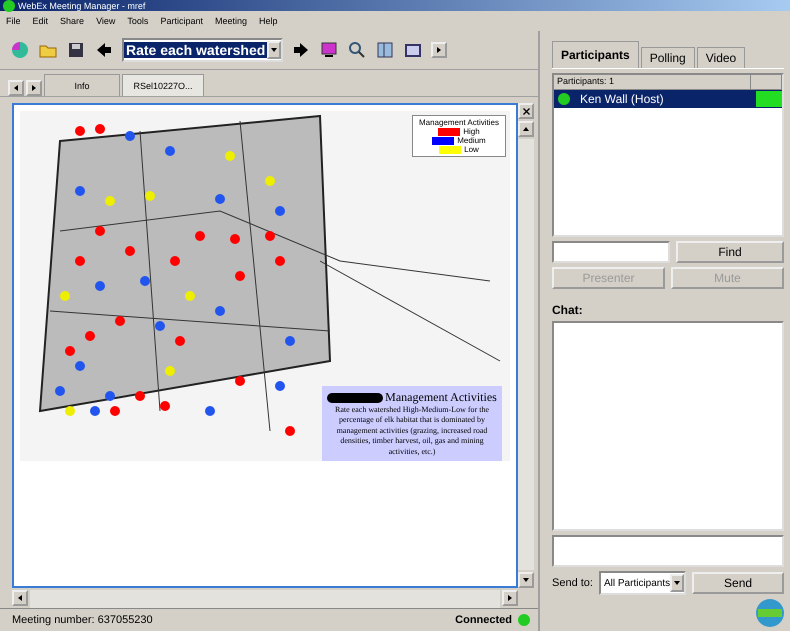  What do you see at coordinates (40, 21) in the screenshot?
I see `menu-item: Edit` at bounding box center [40, 21].